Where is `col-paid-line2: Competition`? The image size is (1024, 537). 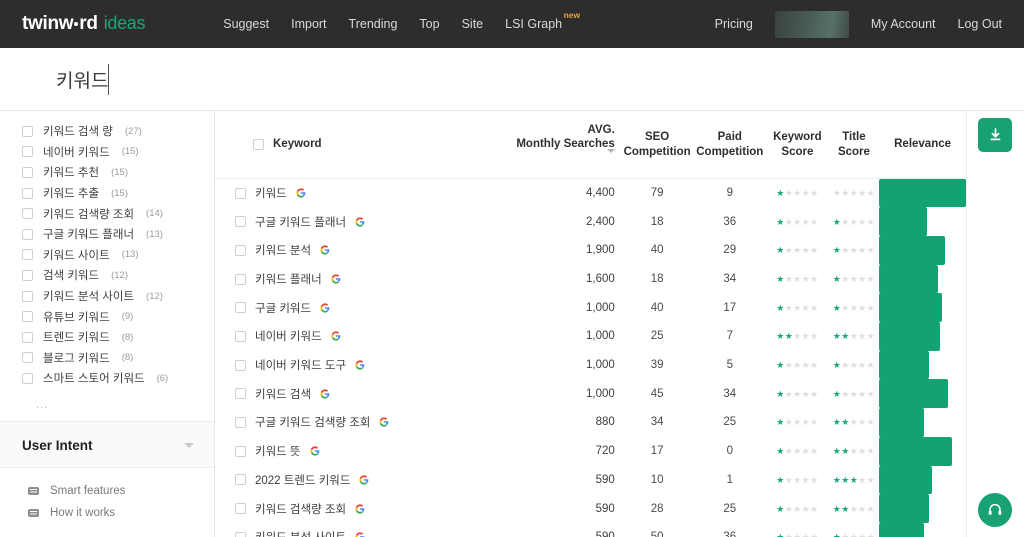
col-paid-line2: Competition is located at coordinates (730, 151).